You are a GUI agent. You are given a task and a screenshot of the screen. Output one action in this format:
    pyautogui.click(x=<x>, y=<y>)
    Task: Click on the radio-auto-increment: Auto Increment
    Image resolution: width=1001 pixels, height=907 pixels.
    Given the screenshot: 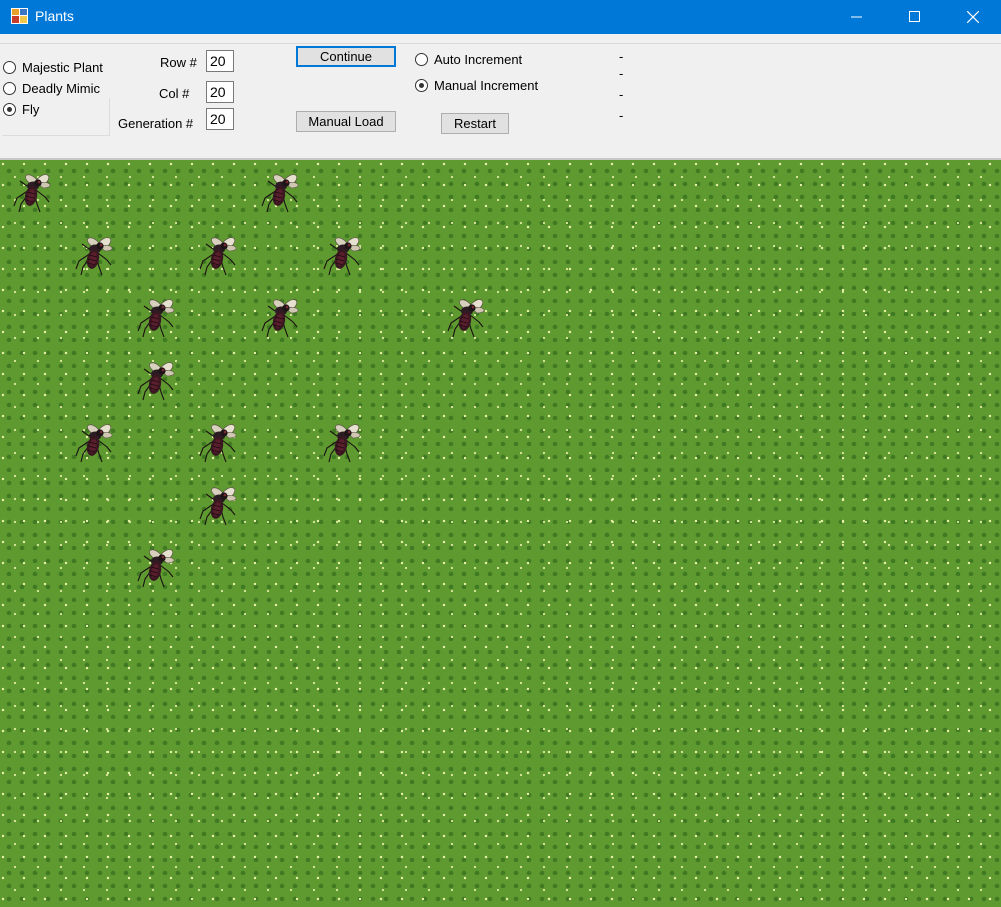 What is the action you would take?
    pyautogui.click(x=468, y=59)
    